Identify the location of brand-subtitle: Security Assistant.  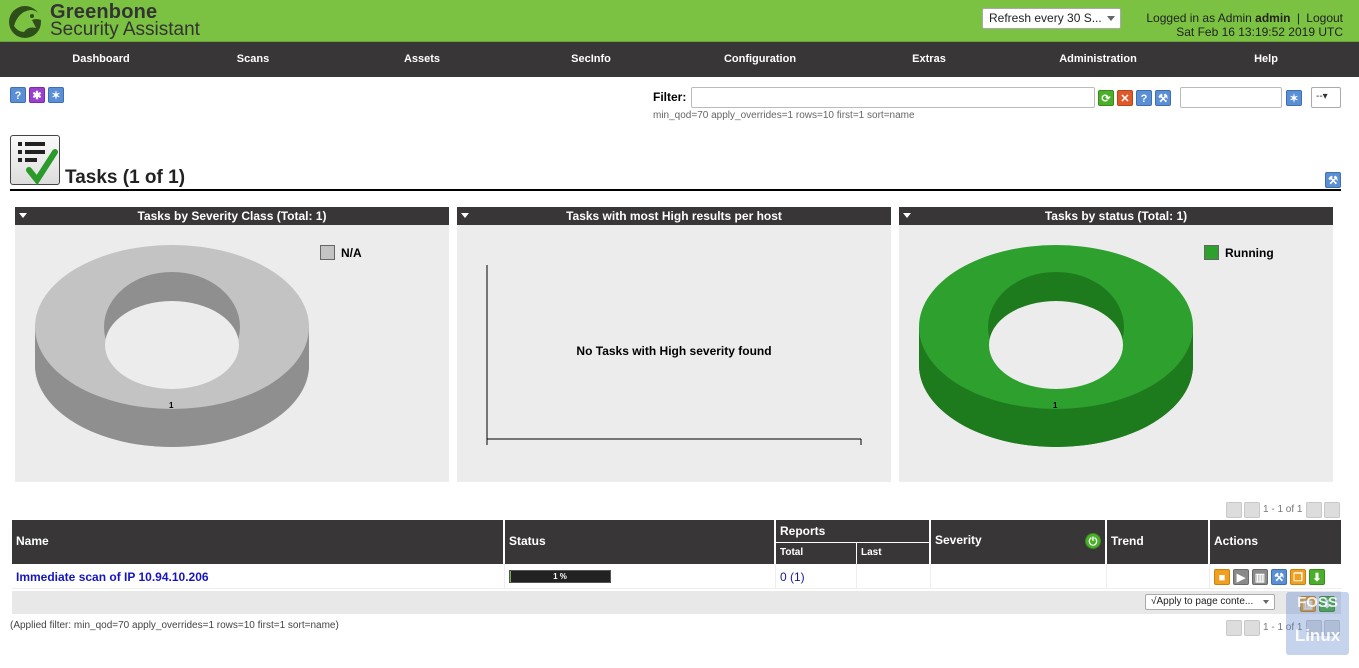
(125, 29).